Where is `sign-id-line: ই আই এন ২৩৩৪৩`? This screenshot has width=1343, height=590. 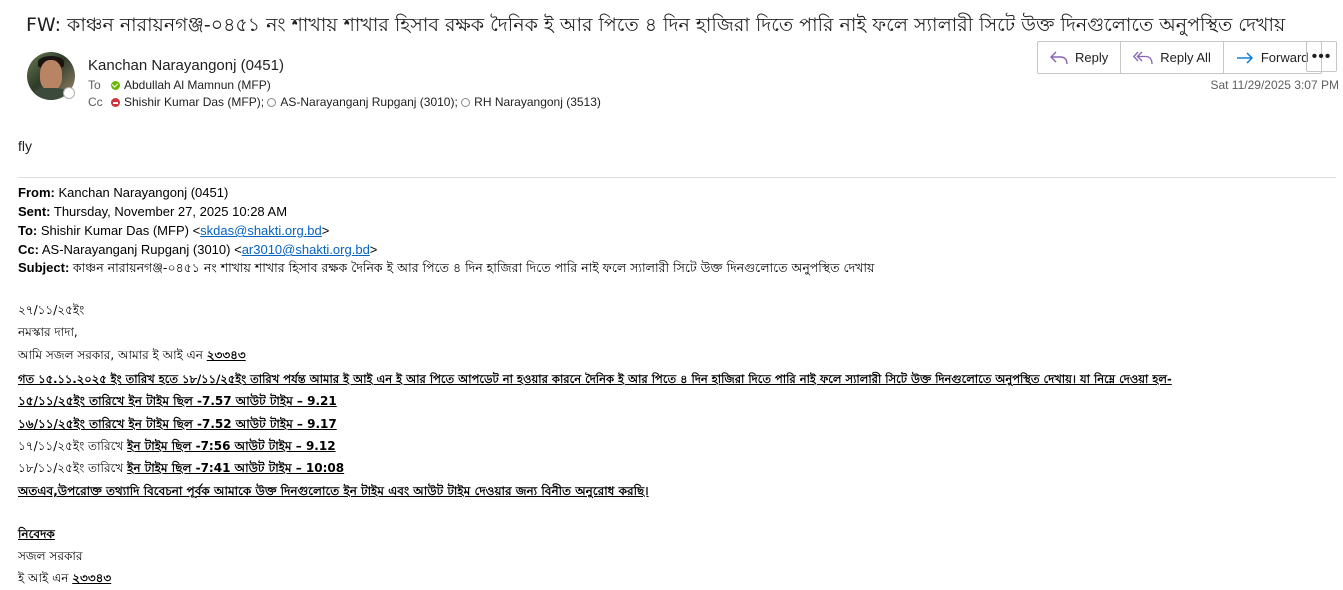
sign-id-line: ই আই এন ২৩৩৪৩ is located at coordinates (64, 580).